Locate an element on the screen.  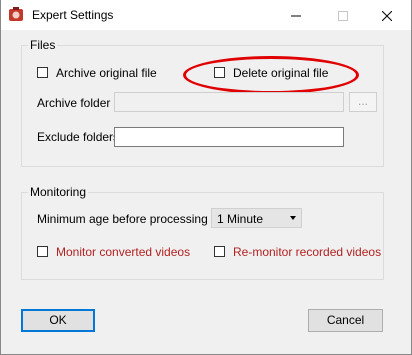
cancel-button: Cancel is located at coordinates (345, 320).